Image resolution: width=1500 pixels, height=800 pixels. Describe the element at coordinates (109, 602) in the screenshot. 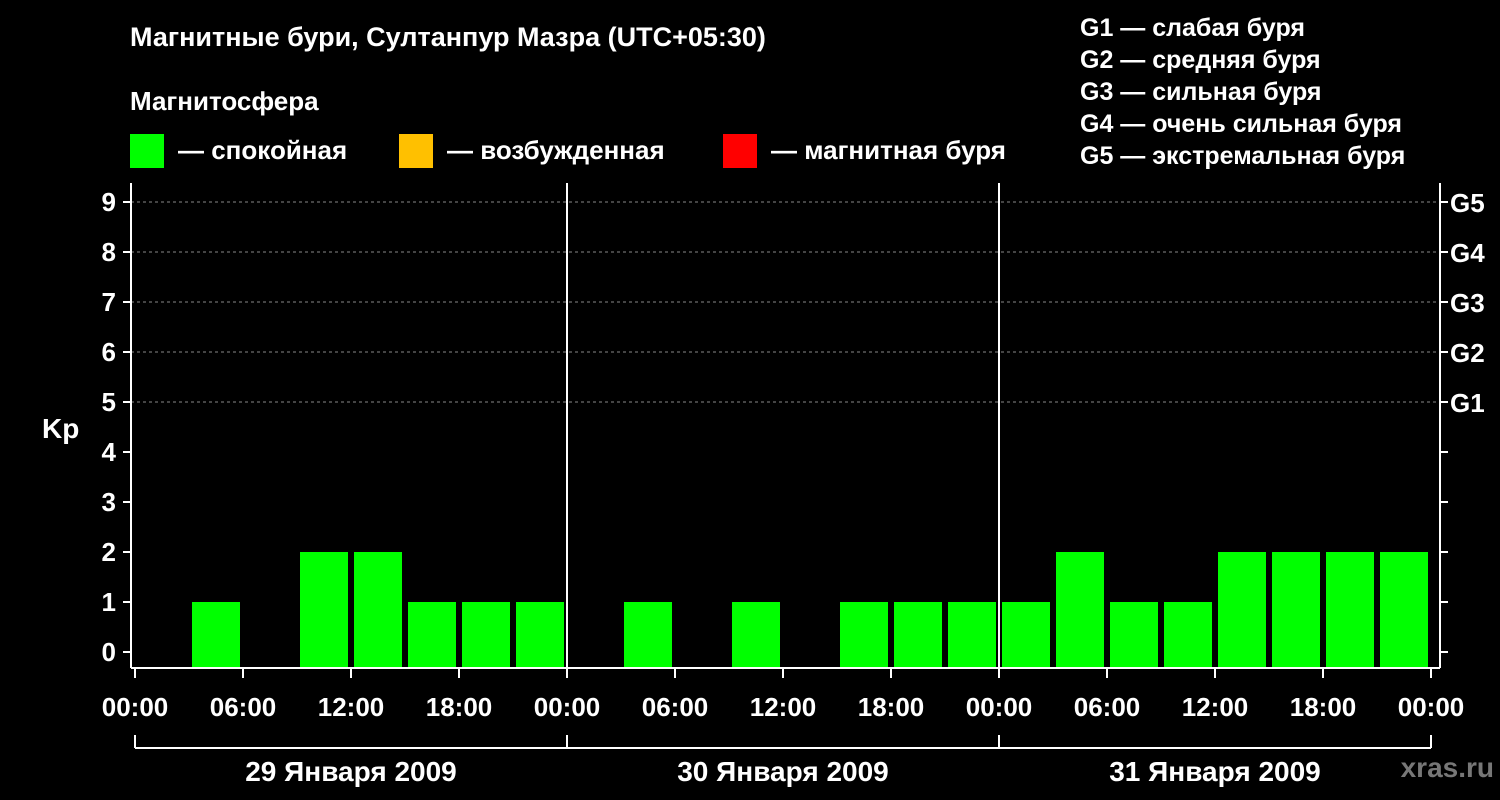

I see `y-tick-label: 1` at that location.